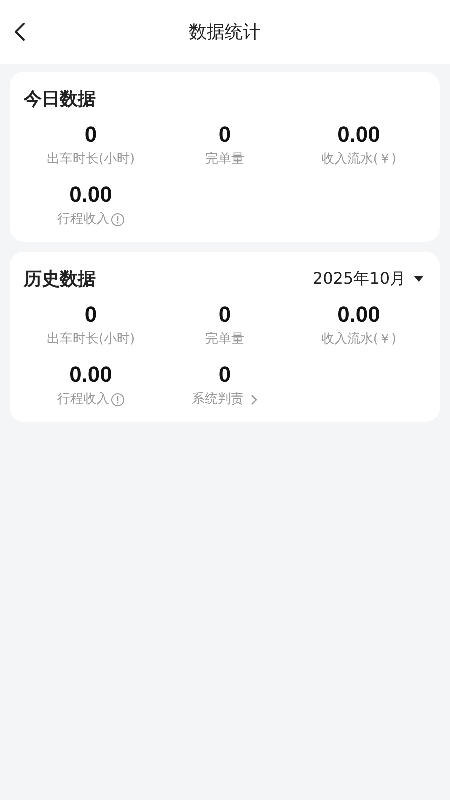  What do you see at coordinates (60, 99) in the screenshot?
I see `section-title: 今日数据` at bounding box center [60, 99].